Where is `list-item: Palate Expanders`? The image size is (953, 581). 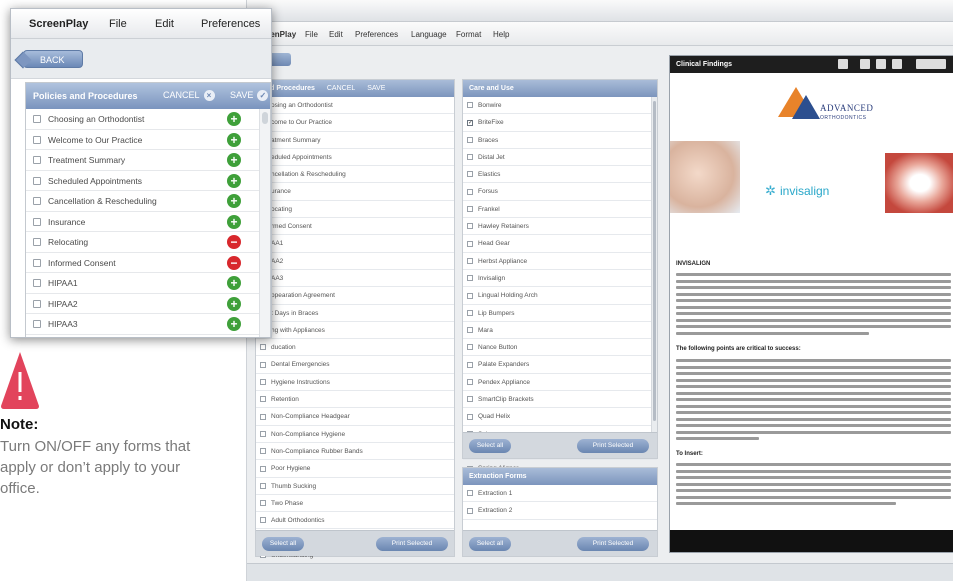
list-item: Palate Expanders is located at coordinates (560, 365).